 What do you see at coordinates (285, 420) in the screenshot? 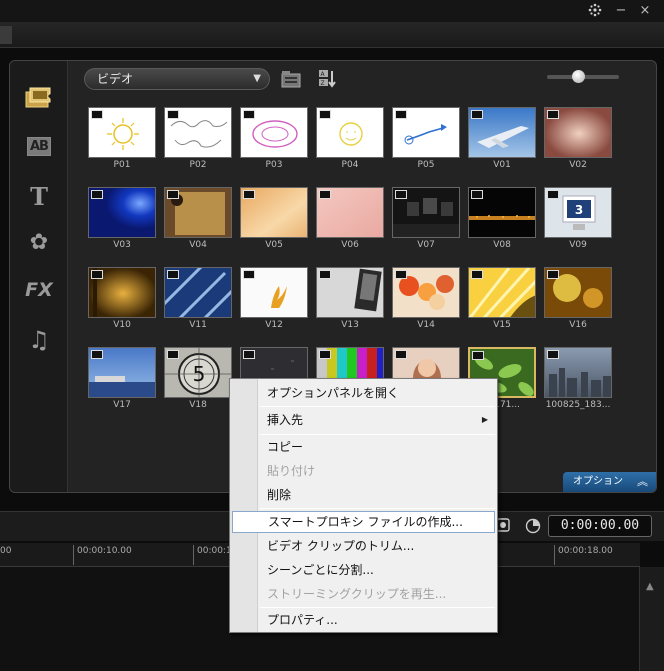
I see `context-menu-item-label: 挿入先` at bounding box center [285, 420].